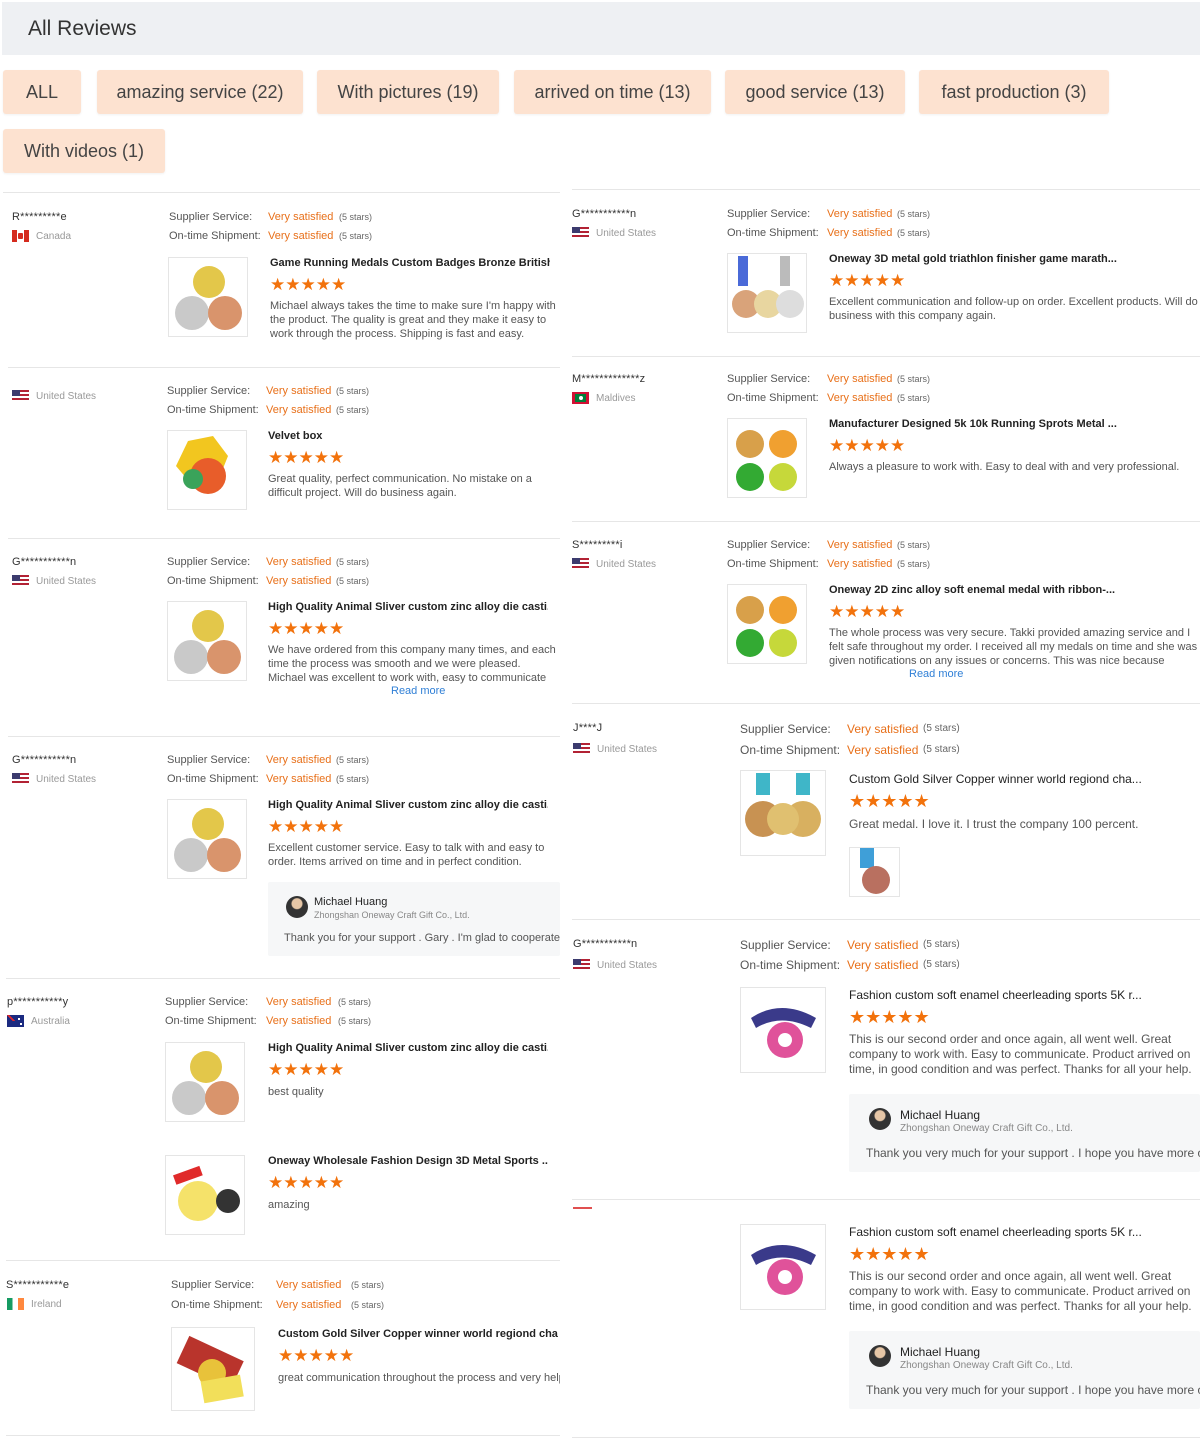  I want to click on reviewer-name: S*********i, so click(597, 545).